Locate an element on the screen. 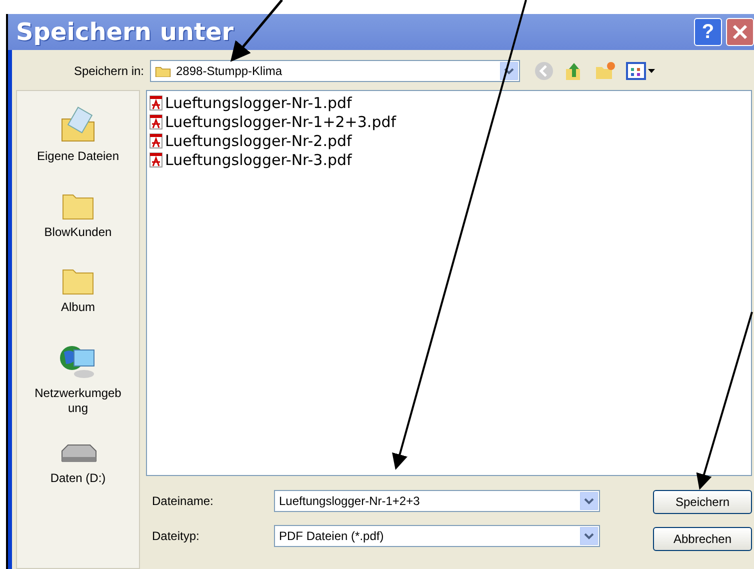 The image size is (754, 569). filetype-dropdown: PDF Dateien (*.pdf) is located at coordinates (437, 536).